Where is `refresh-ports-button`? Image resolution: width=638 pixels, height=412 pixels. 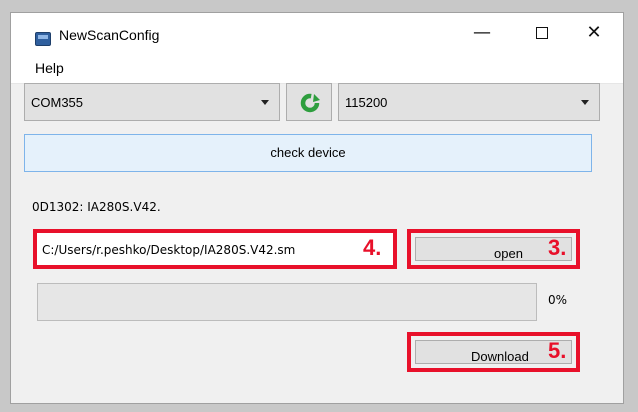 refresh-ports-button is located at coordinates (309, 102).